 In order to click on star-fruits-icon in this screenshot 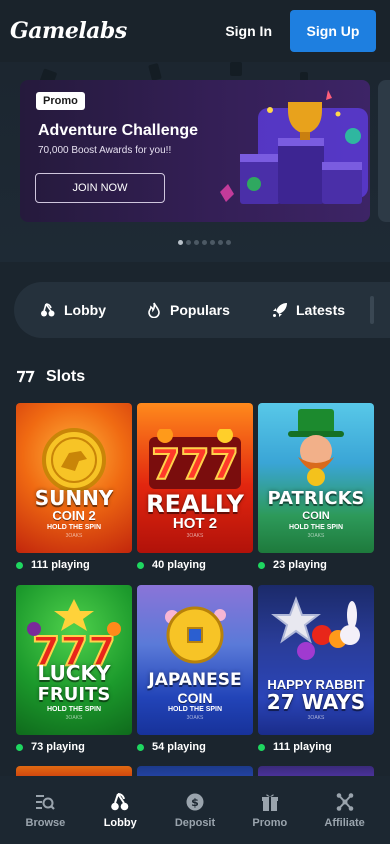, I will do `click(315, 628)`.